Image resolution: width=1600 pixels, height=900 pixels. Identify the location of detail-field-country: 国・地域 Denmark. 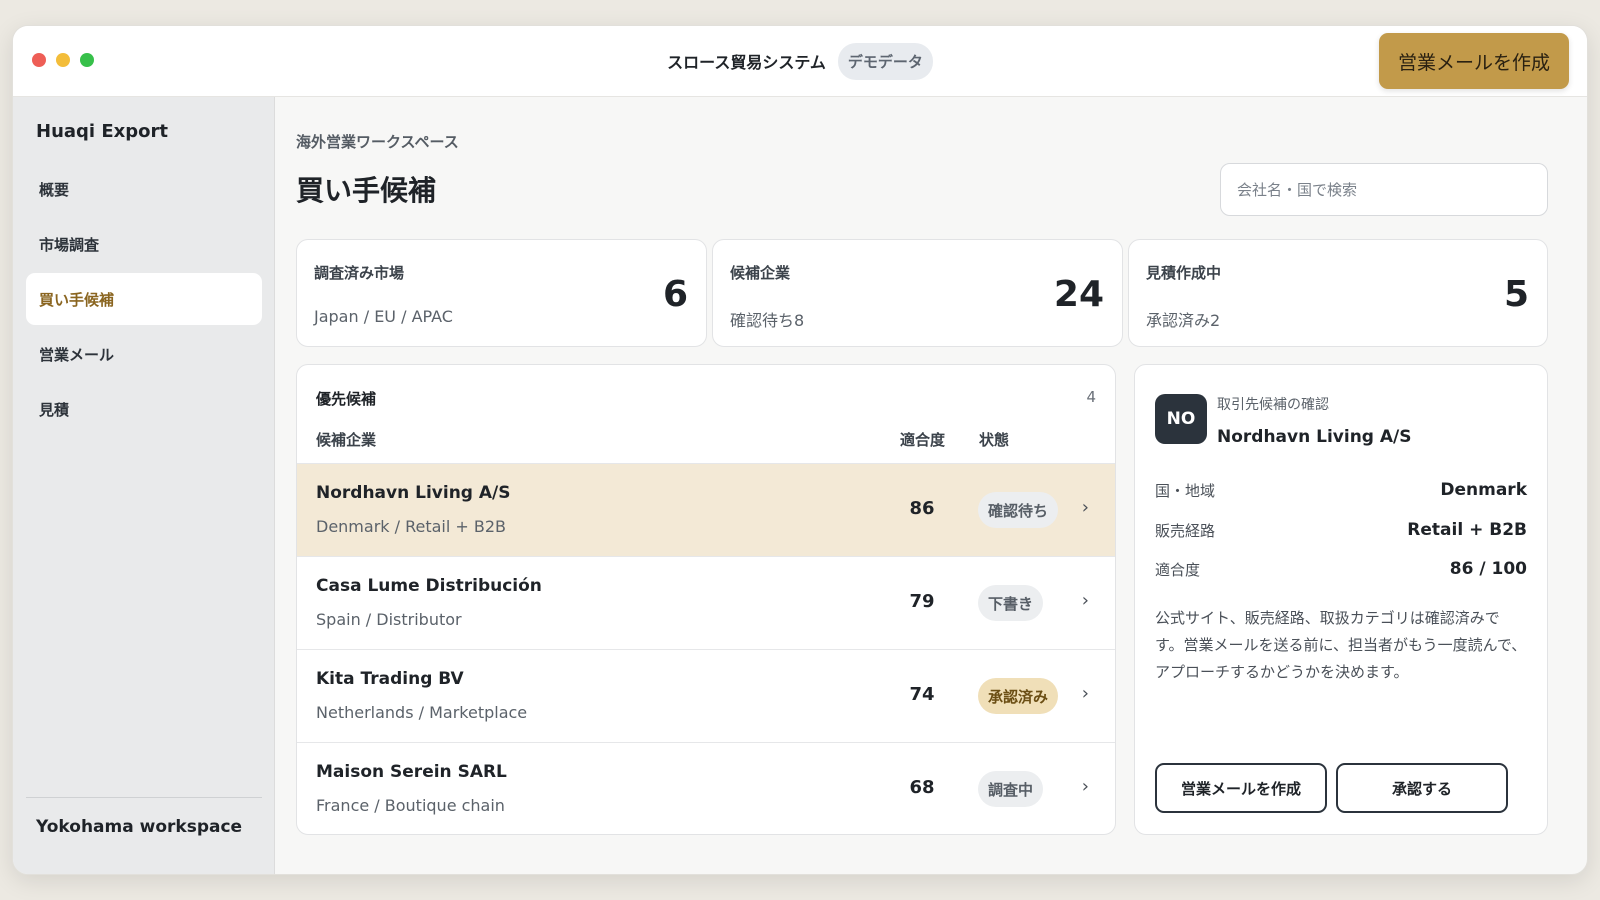
(1341, 492).